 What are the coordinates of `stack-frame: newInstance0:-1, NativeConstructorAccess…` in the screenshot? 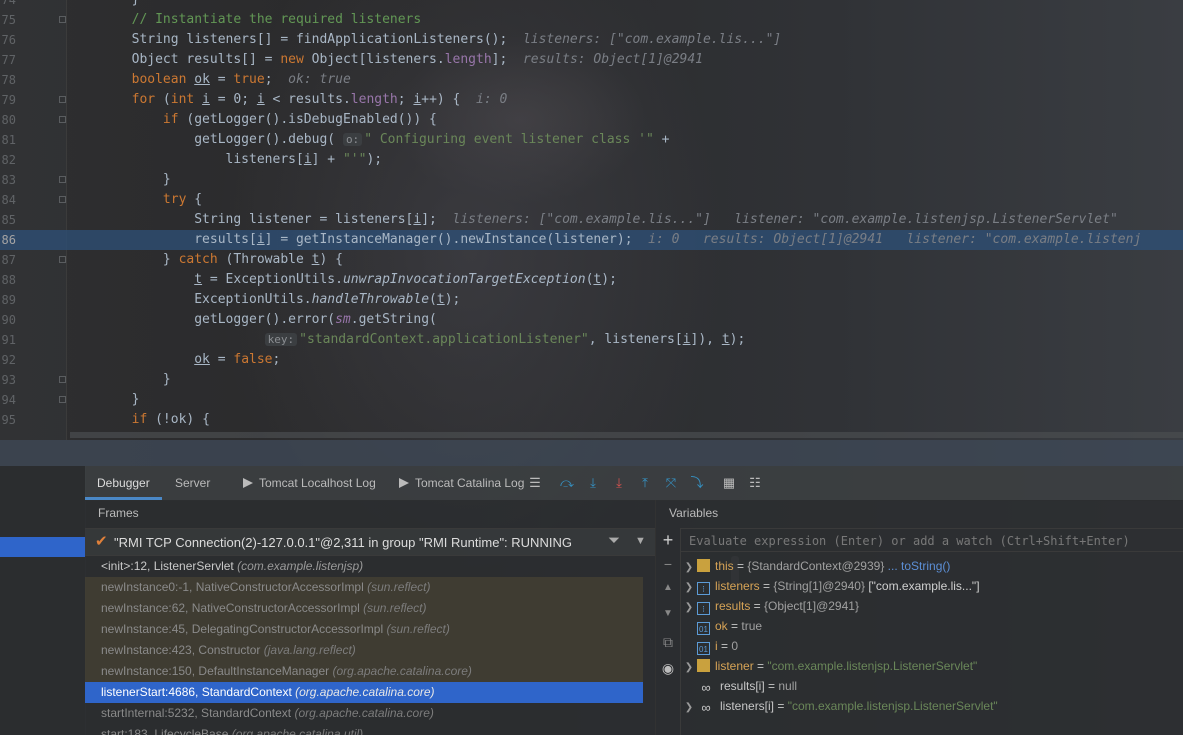 It's located at (364, 587).